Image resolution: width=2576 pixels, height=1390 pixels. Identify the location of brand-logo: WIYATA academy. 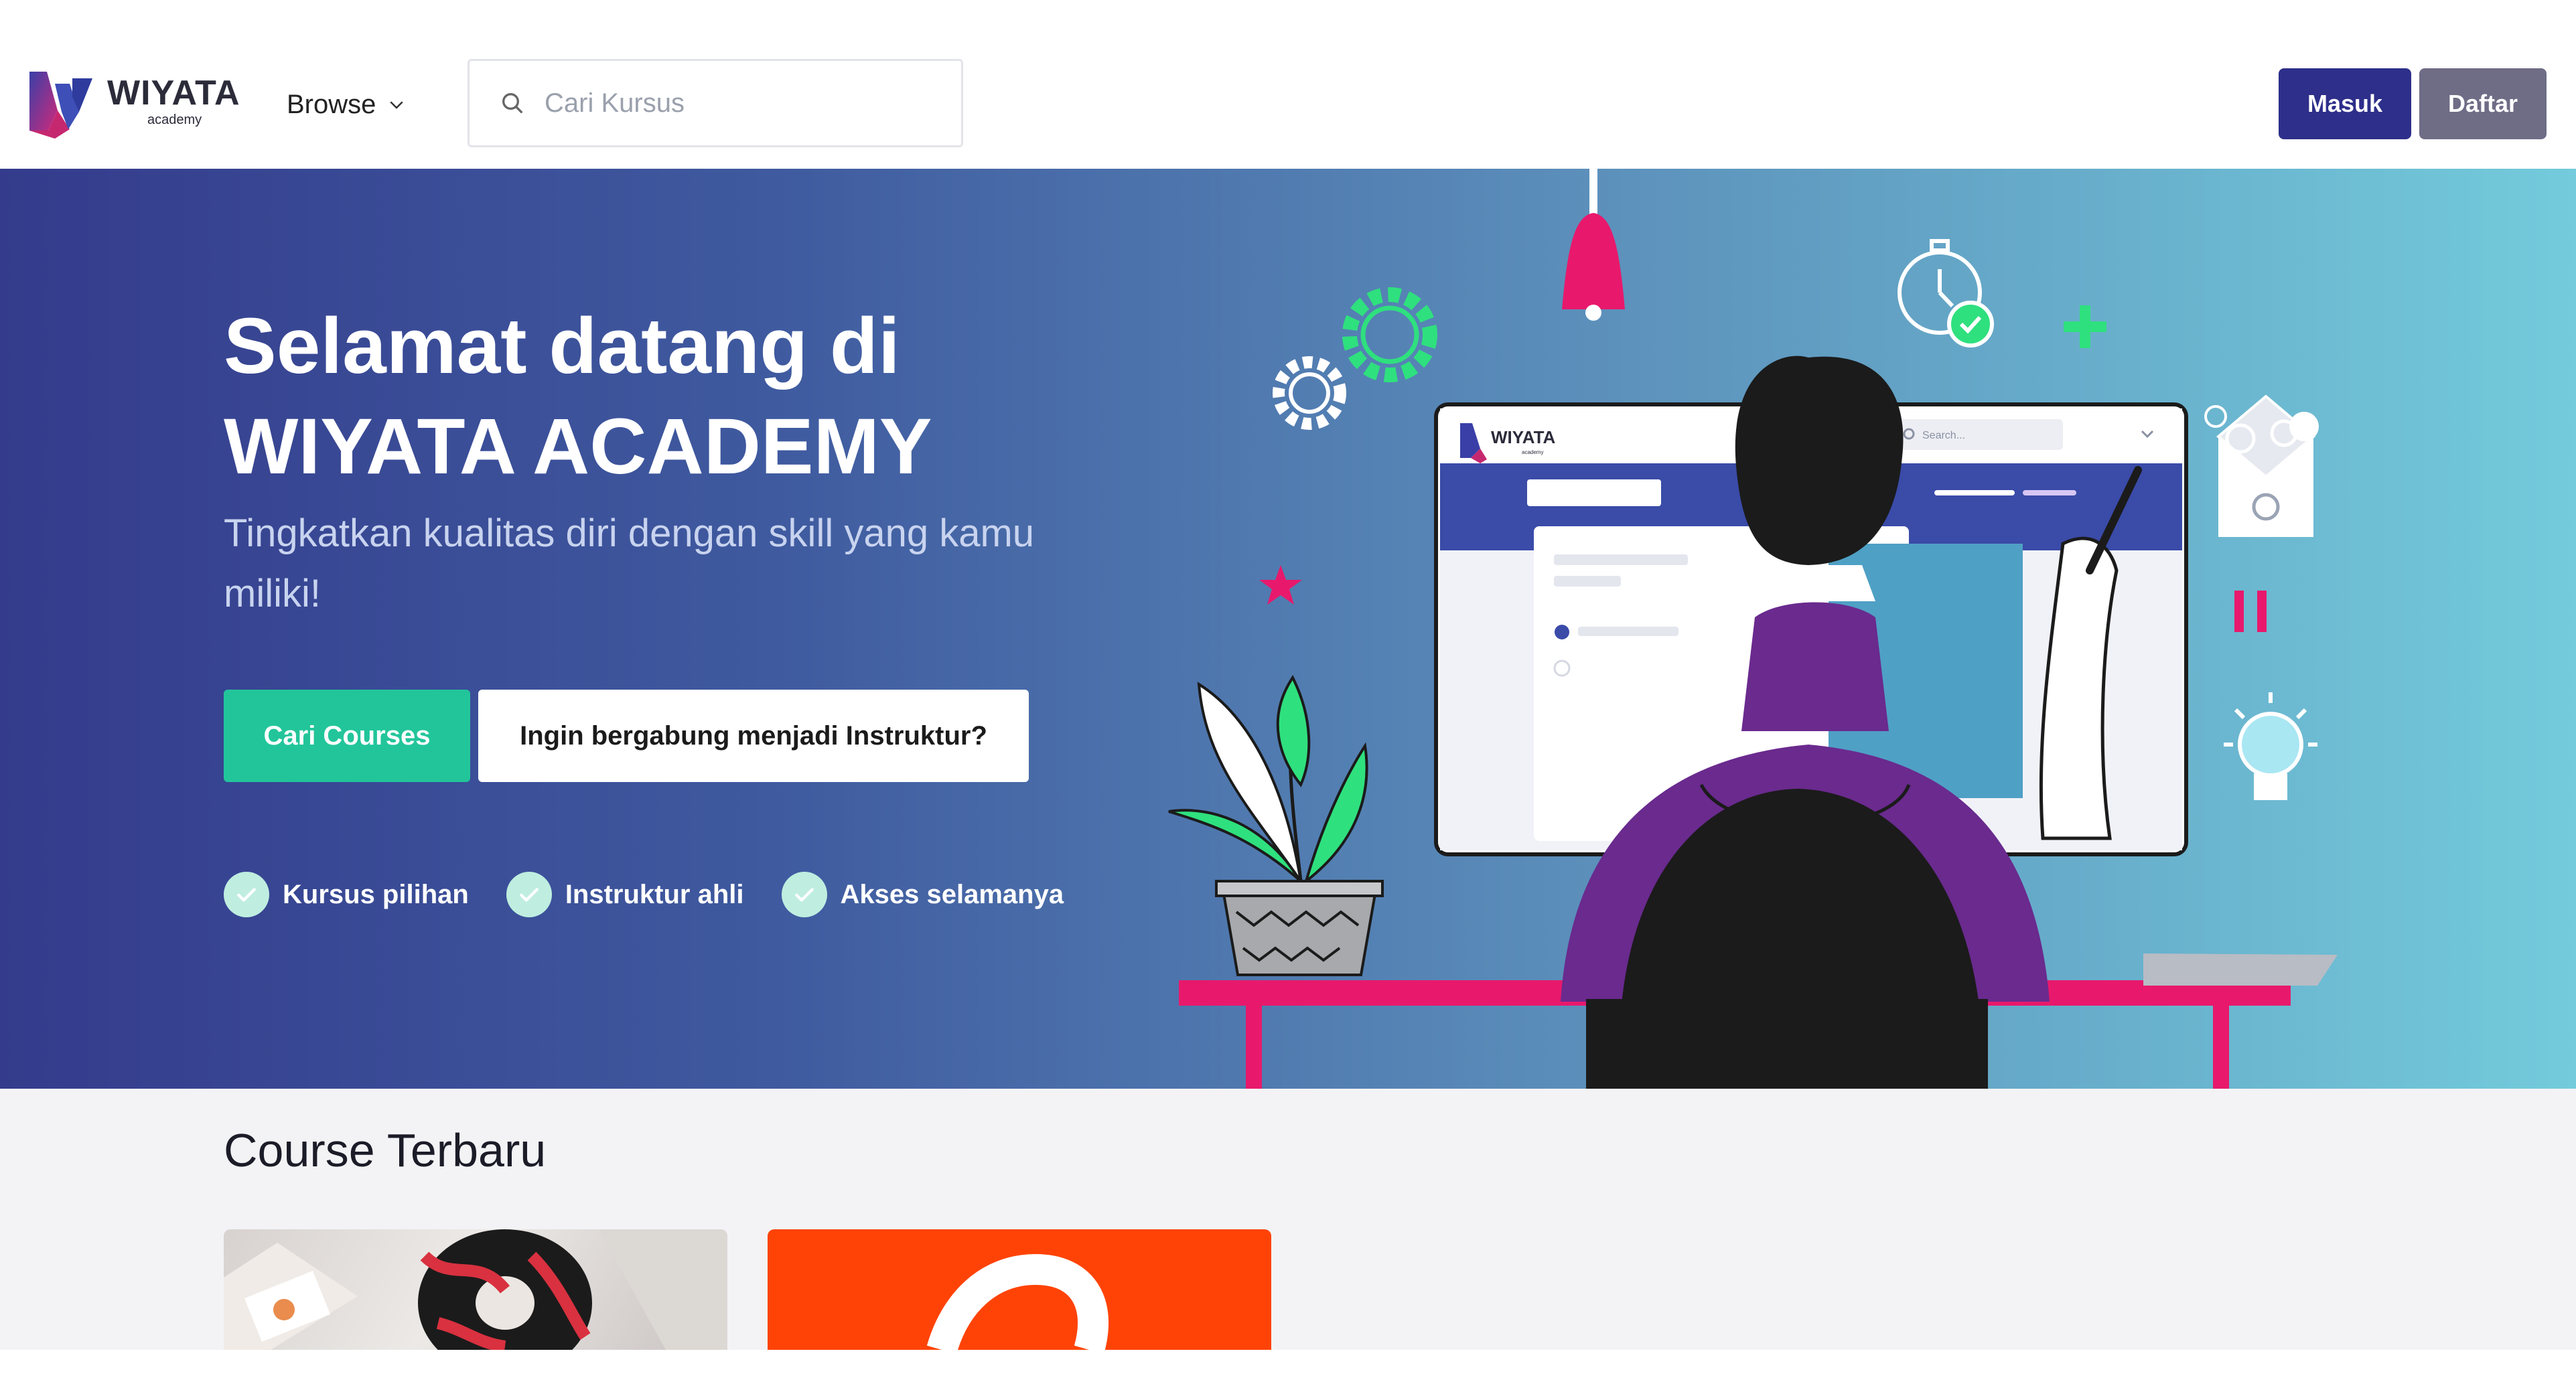
(138, 101).